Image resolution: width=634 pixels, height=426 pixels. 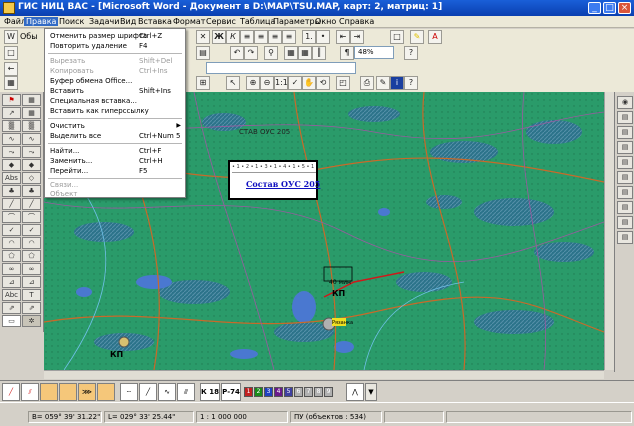 What do you see at coordinates (11, 256) in the screenshot?
I see `poly-tool-icon: ⬠` at bounding box center [11, 256].